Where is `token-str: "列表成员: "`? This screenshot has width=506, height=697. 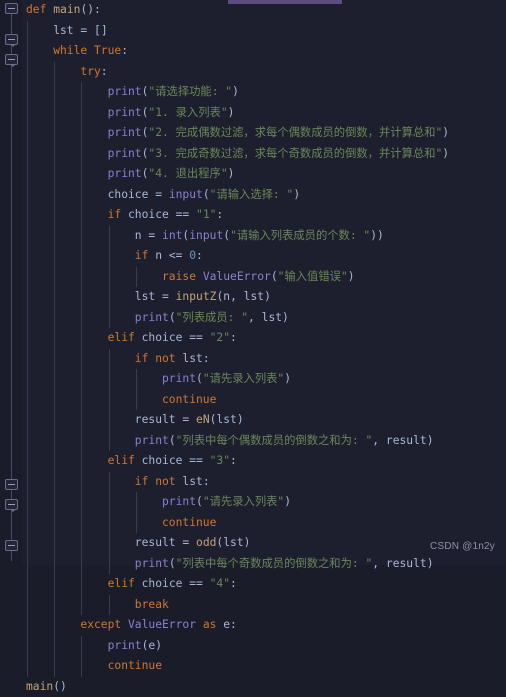 token-str: "列表成员: " is located at coordinates (212, 317).